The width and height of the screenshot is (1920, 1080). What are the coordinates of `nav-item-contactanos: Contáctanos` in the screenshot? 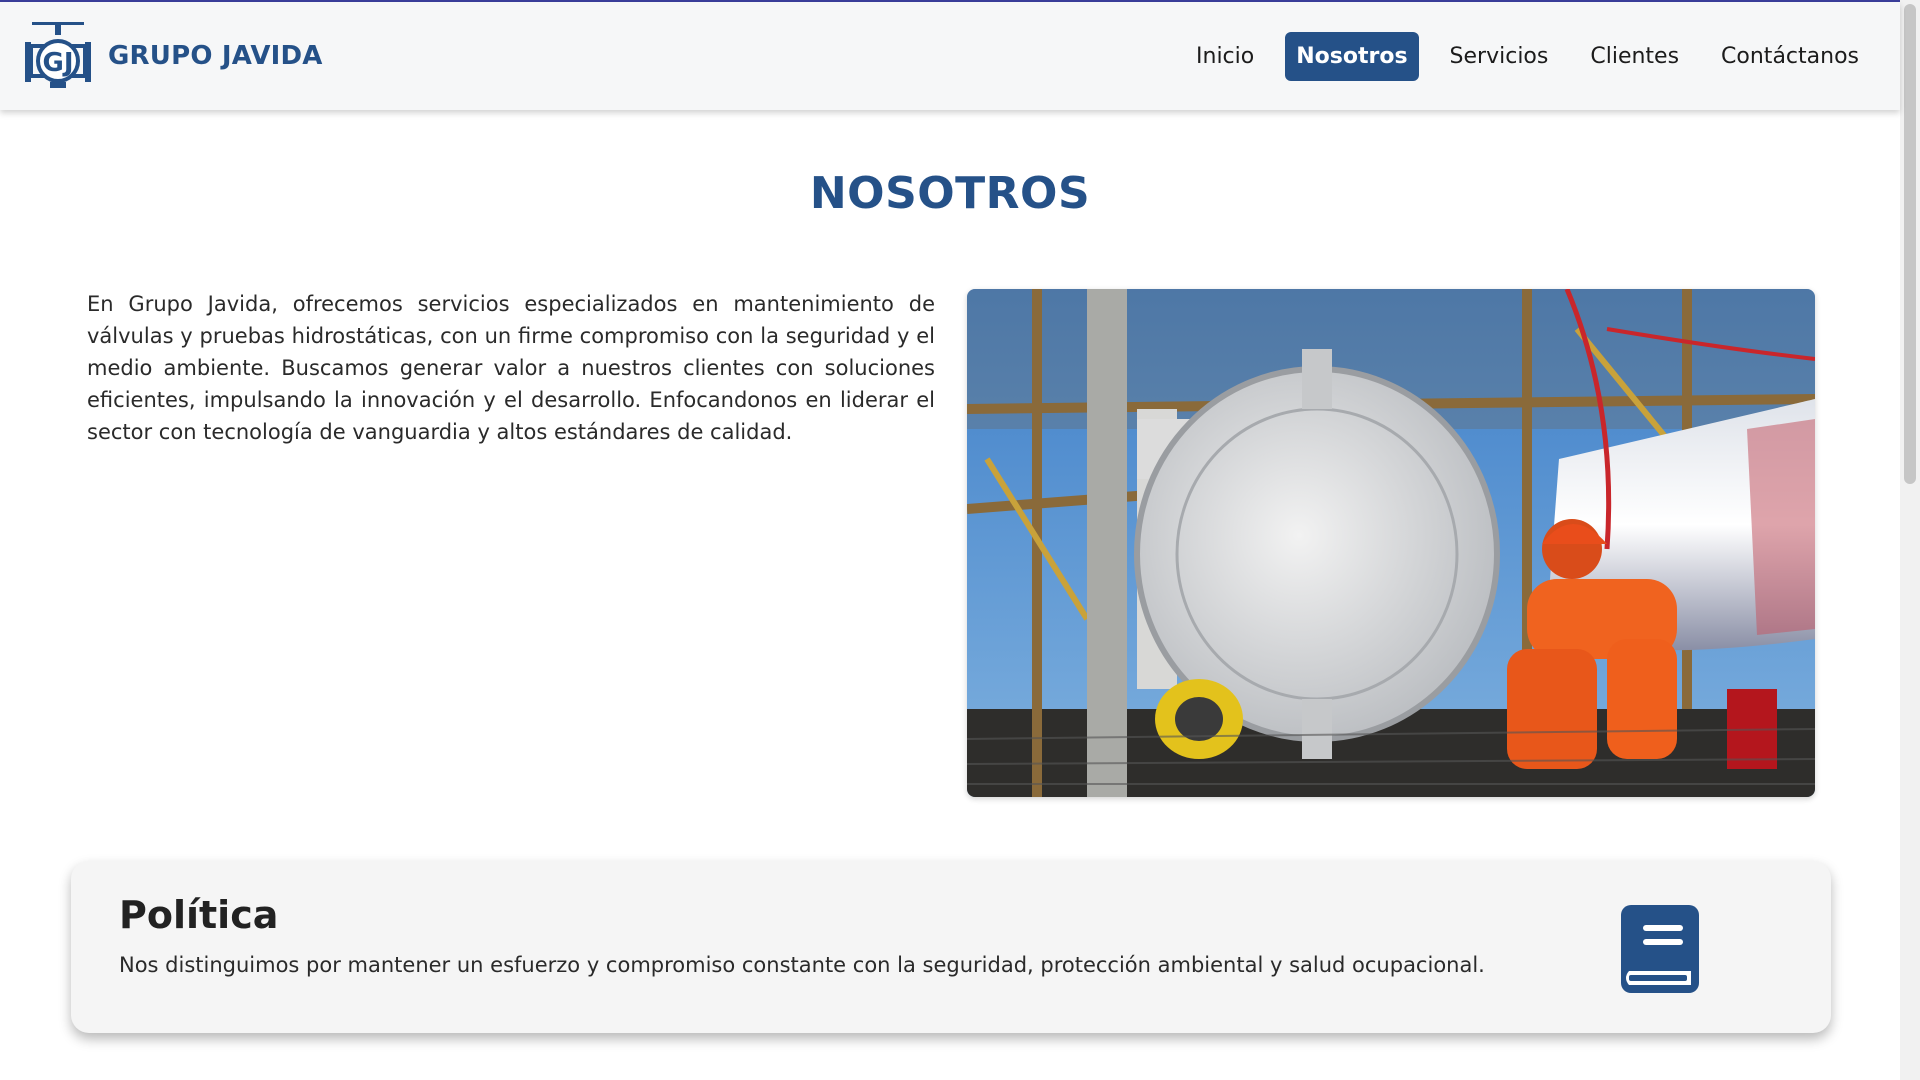 It's located at (1790, 56).